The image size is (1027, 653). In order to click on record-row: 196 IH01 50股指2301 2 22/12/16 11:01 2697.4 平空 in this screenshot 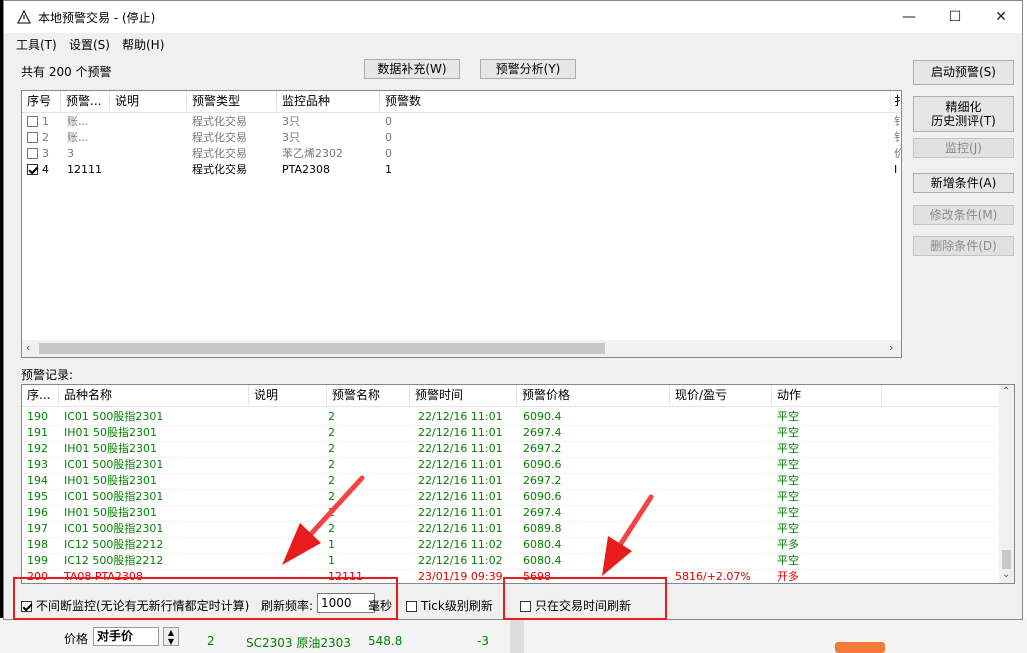, I will do `click(509, 513)`.